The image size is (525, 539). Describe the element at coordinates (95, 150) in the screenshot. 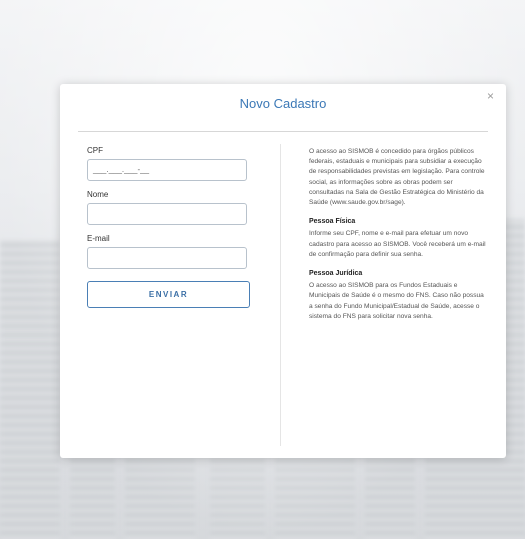

I see `cpf-label: CPF` at that location.